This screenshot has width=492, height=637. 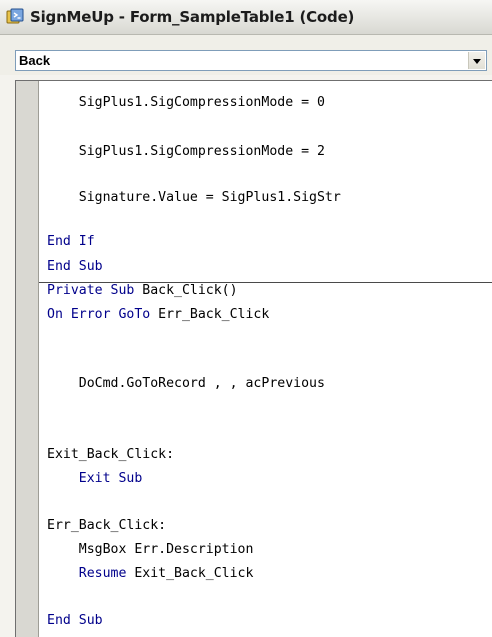 What do you see at coordinates (150, 550) in the screenshot?
I see `code-line: MsgBox Err.Description` at bounding box center [150, 550].